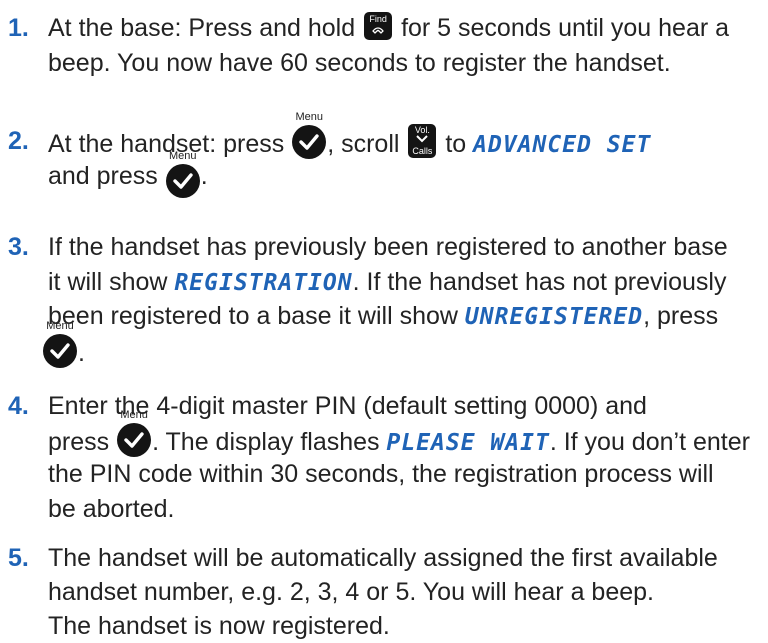 The image size is (768, 643). Describe the element at coordinates (378, 30) in the screenshot. I see `handset-icon` at that location.